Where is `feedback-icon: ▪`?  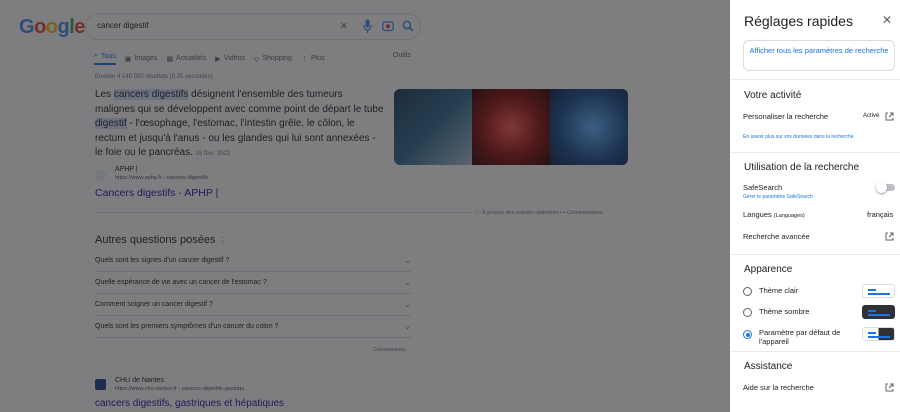 feedback-icon: ▪ is located at coordinates (564, 213).